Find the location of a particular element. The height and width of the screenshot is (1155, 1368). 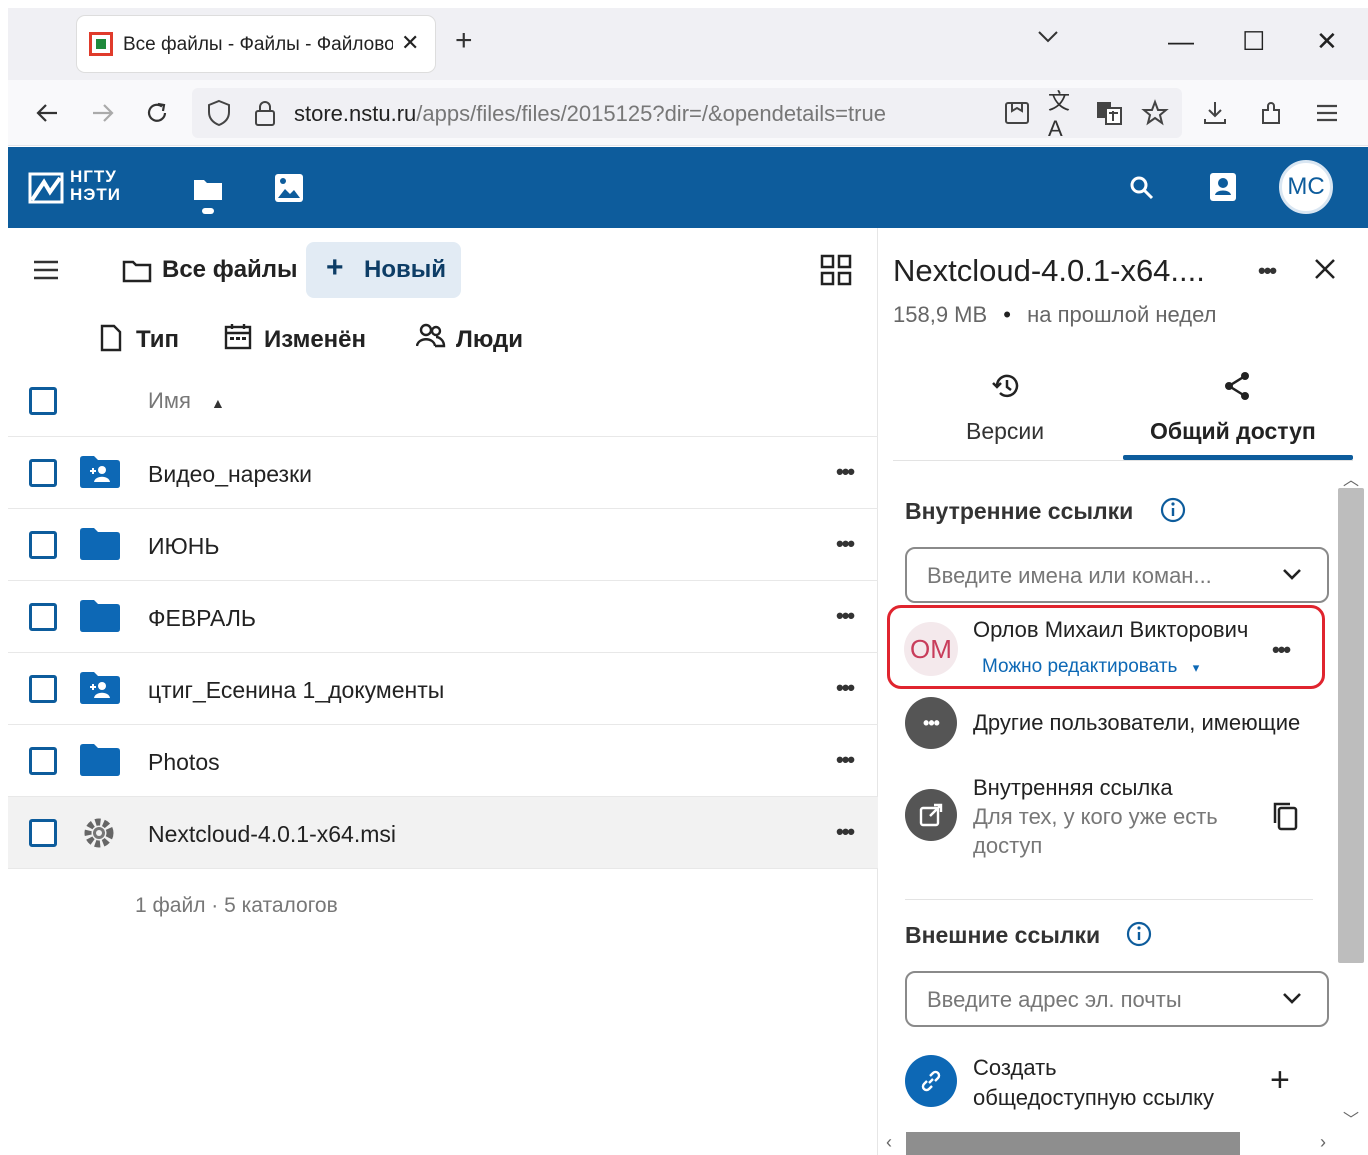

photos-app-button is located at coordinates (289, 188).